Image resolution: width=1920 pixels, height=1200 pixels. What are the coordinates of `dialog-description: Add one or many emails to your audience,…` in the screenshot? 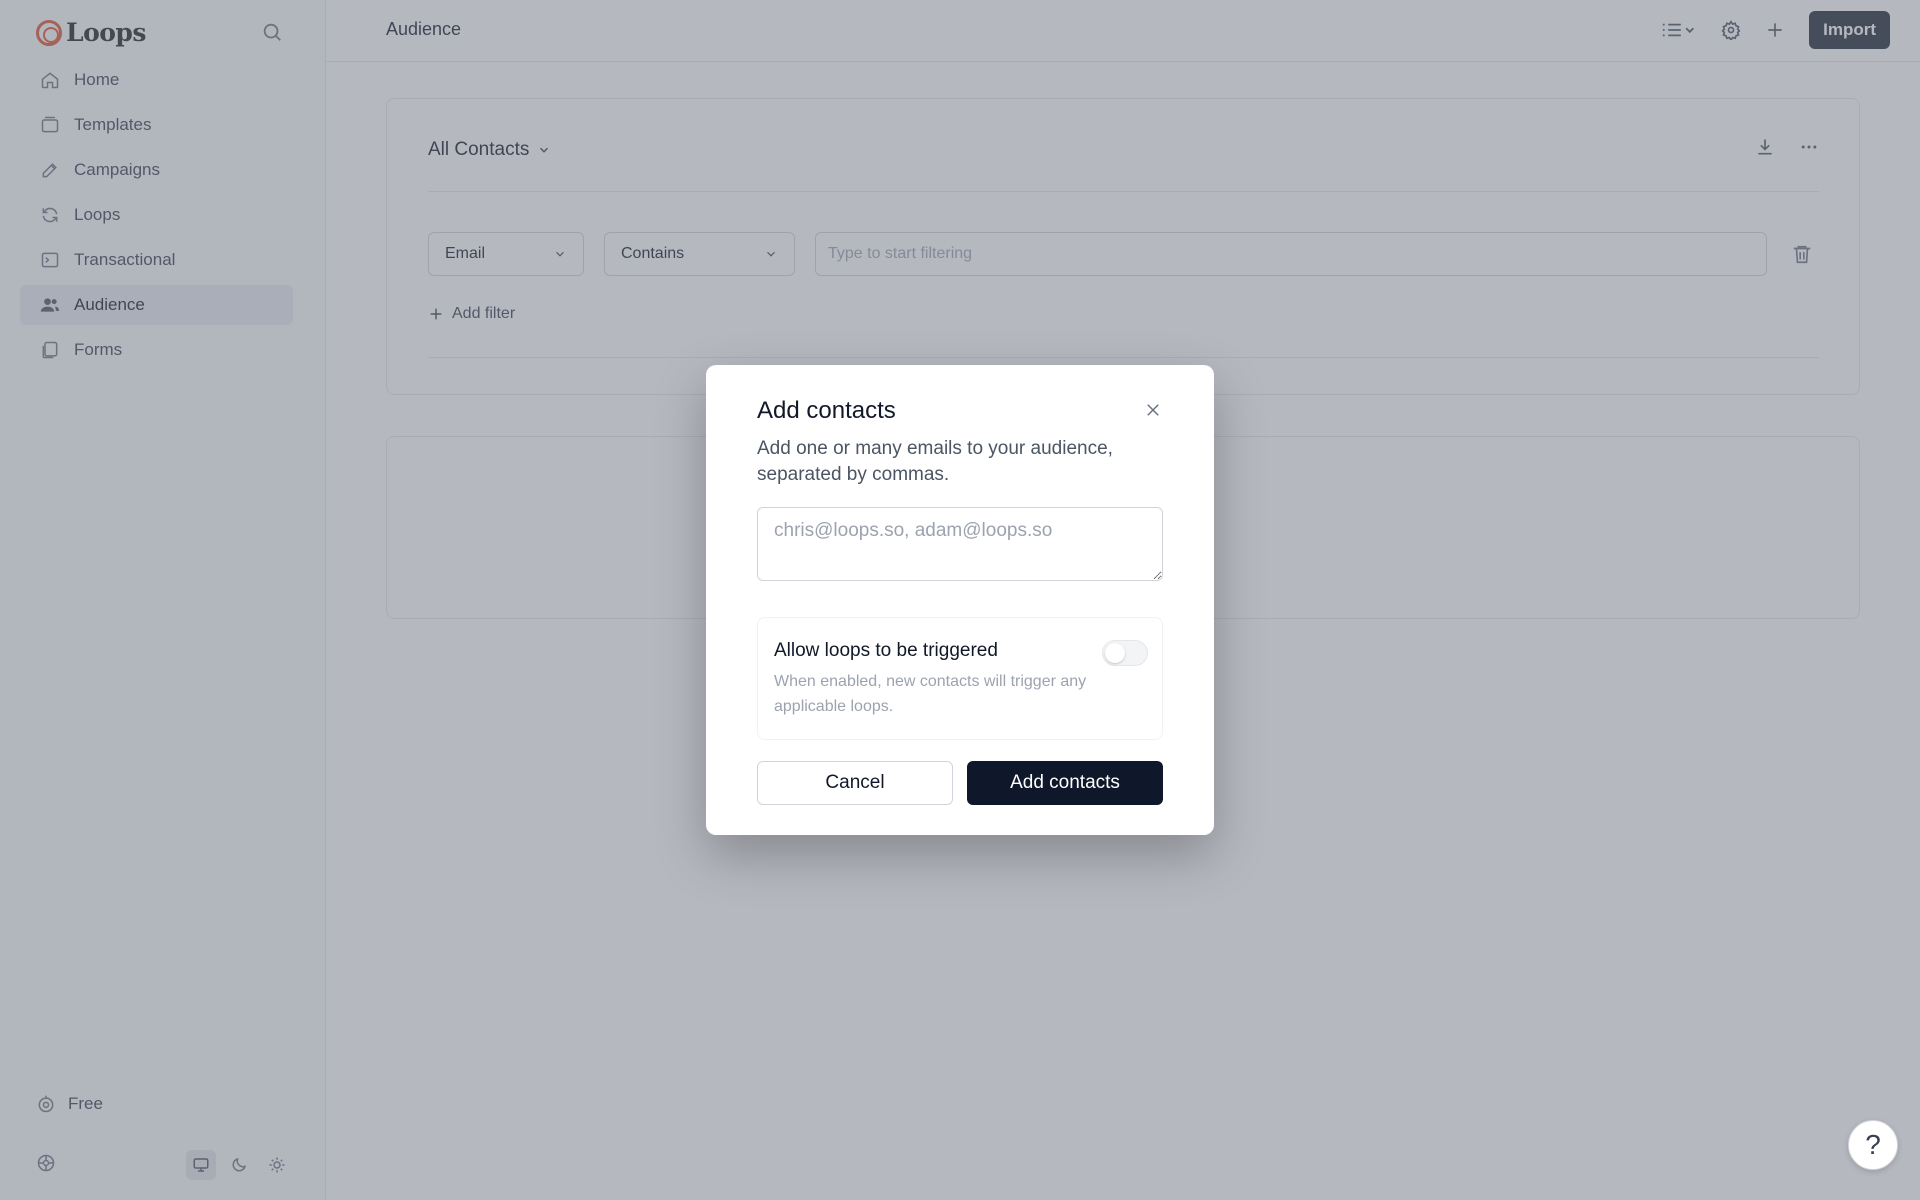 It's located at (935, 461).